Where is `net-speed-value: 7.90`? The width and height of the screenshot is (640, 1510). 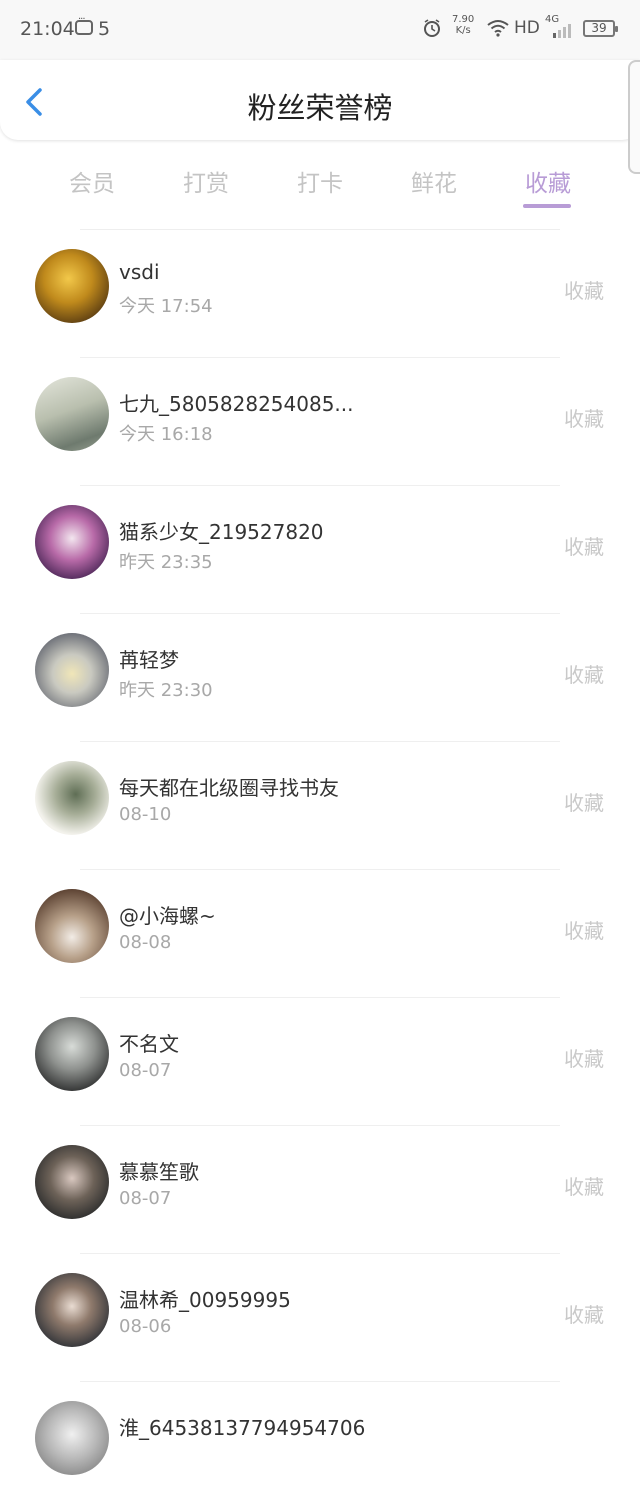 net-speed-value: 7.90 is located at coordinates (463, 19).